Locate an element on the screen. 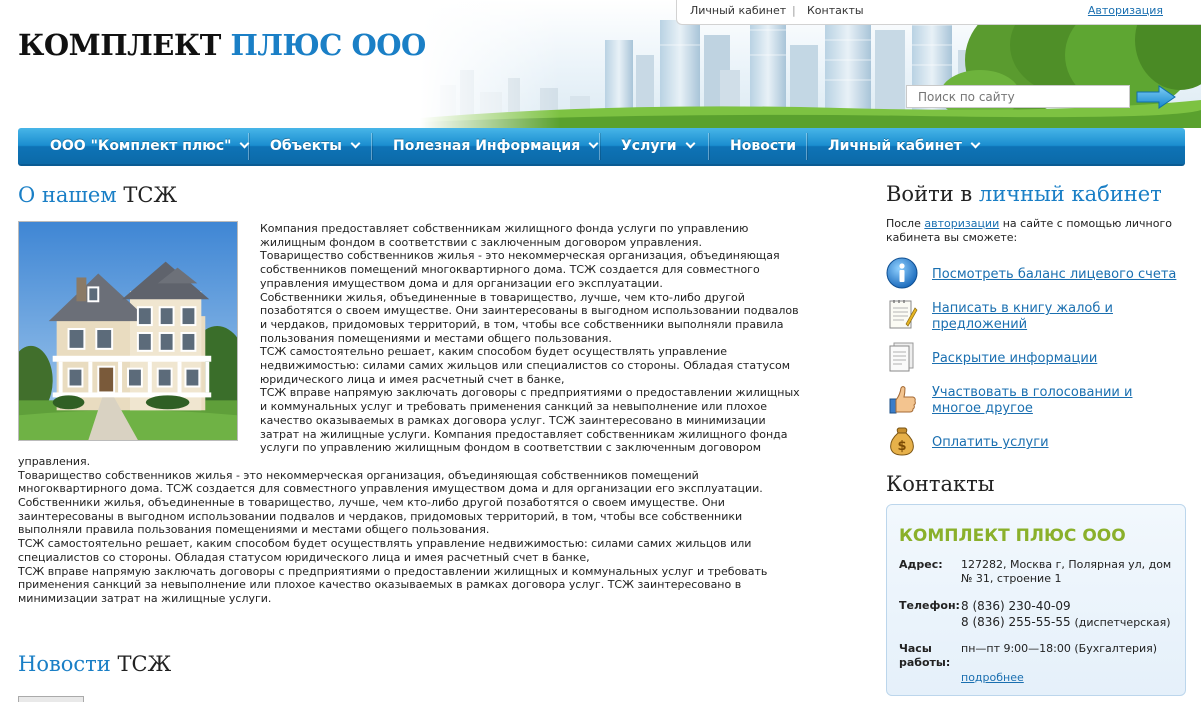  login-title: Войти в личный кабинет is located at coordinates (1024, 194).